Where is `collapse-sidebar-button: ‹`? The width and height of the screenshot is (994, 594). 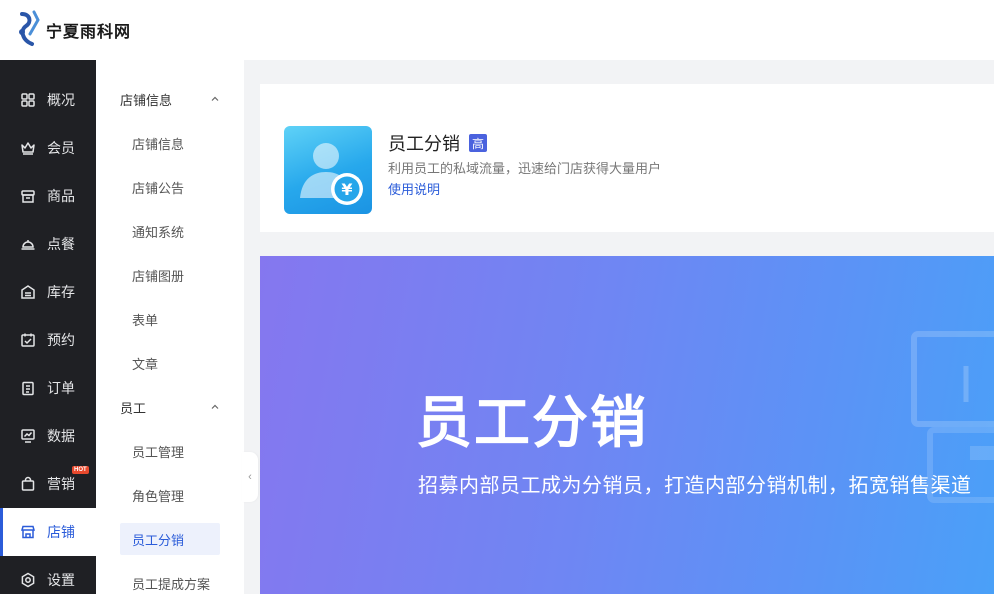
collapse-sidebar-button: ‹ is located at coordinates (250, 477).